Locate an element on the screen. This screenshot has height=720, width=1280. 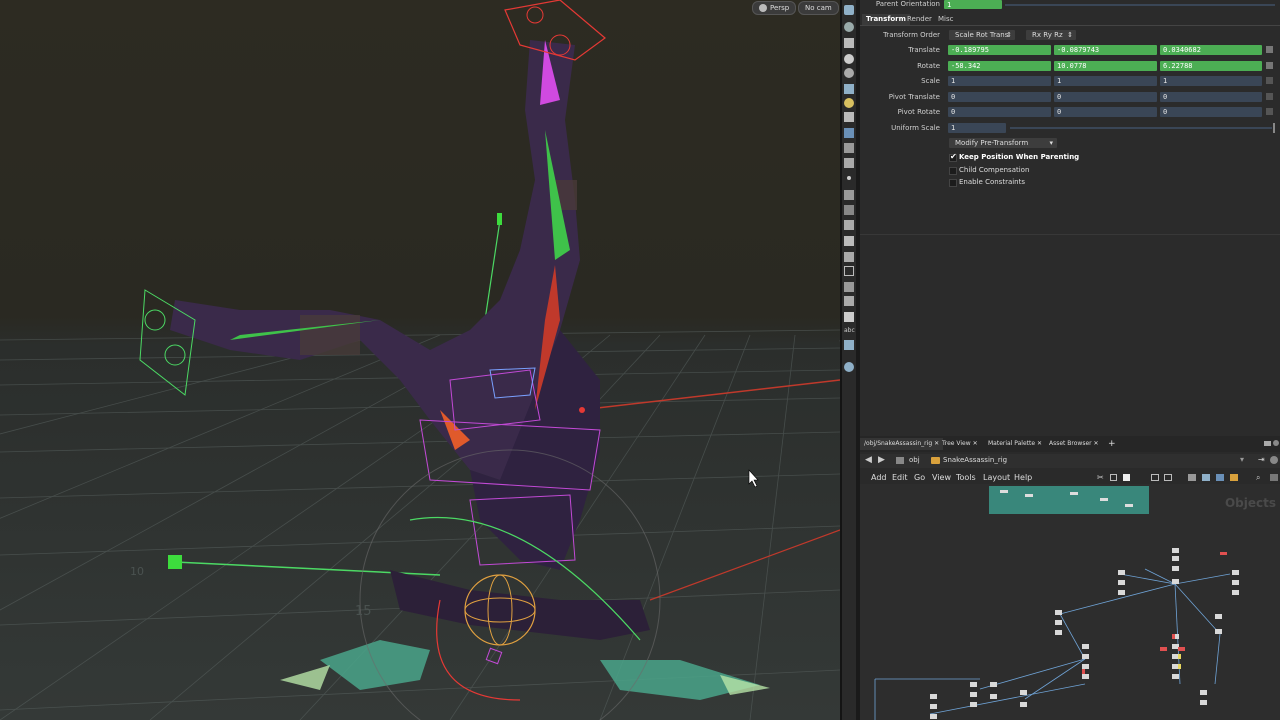
layout-list-icon is located at coordinates (1168, 477).